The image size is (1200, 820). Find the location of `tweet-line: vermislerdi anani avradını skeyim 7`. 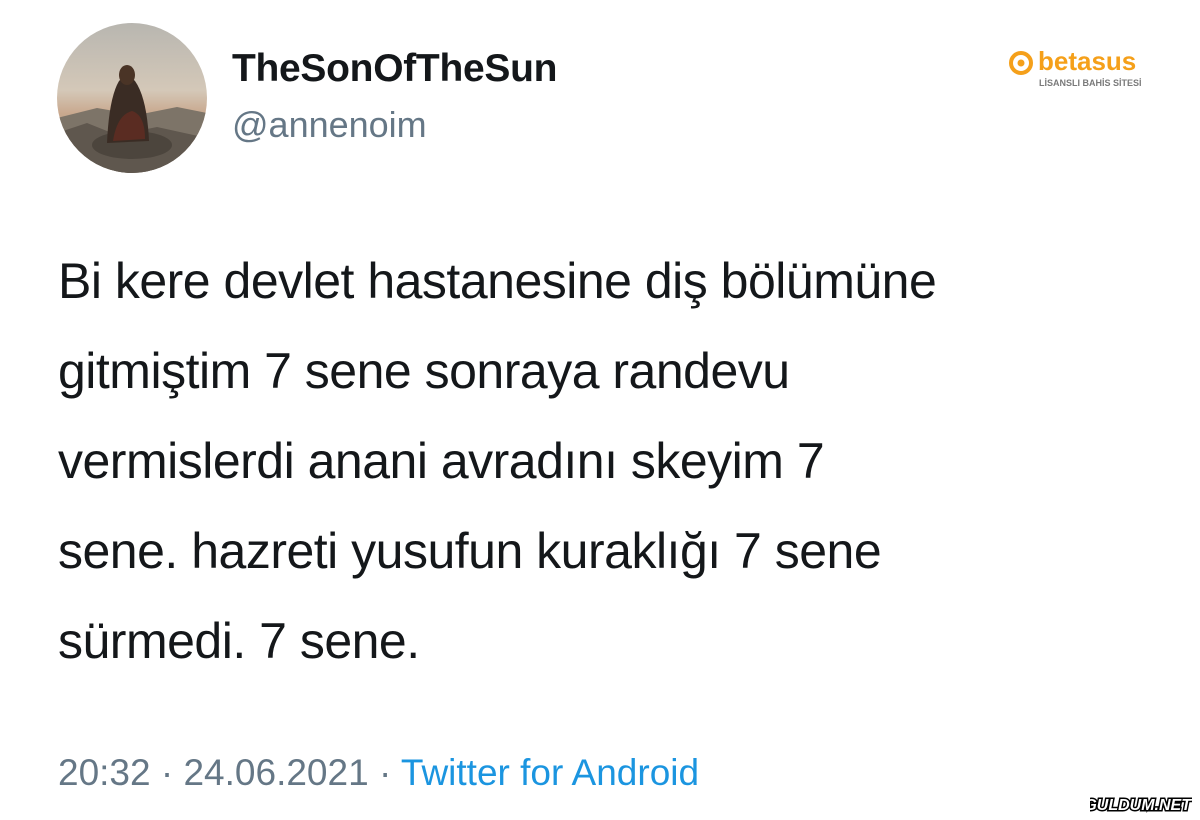

tweet-line: vermislerdi anani avradını skeyim 7 is located at coordinates (441, 461).